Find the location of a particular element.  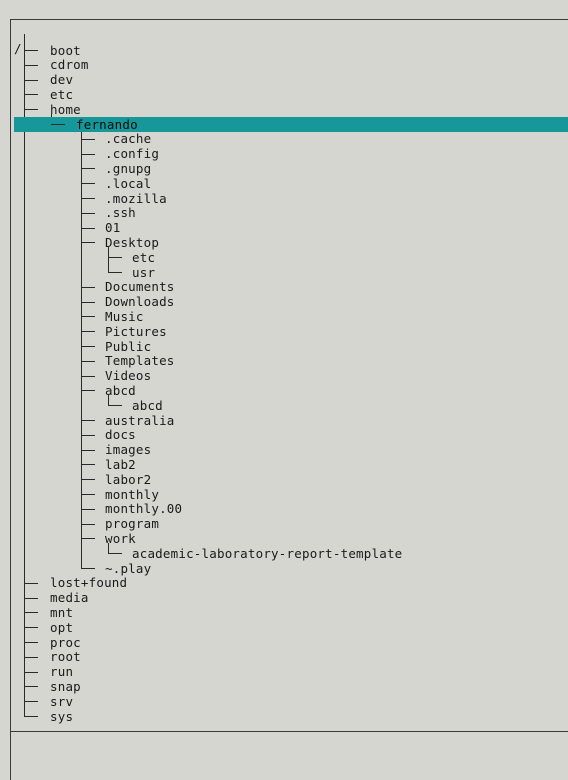

tree-item-label: academic-laboratory-report-template is located at coordinates (267, 553).